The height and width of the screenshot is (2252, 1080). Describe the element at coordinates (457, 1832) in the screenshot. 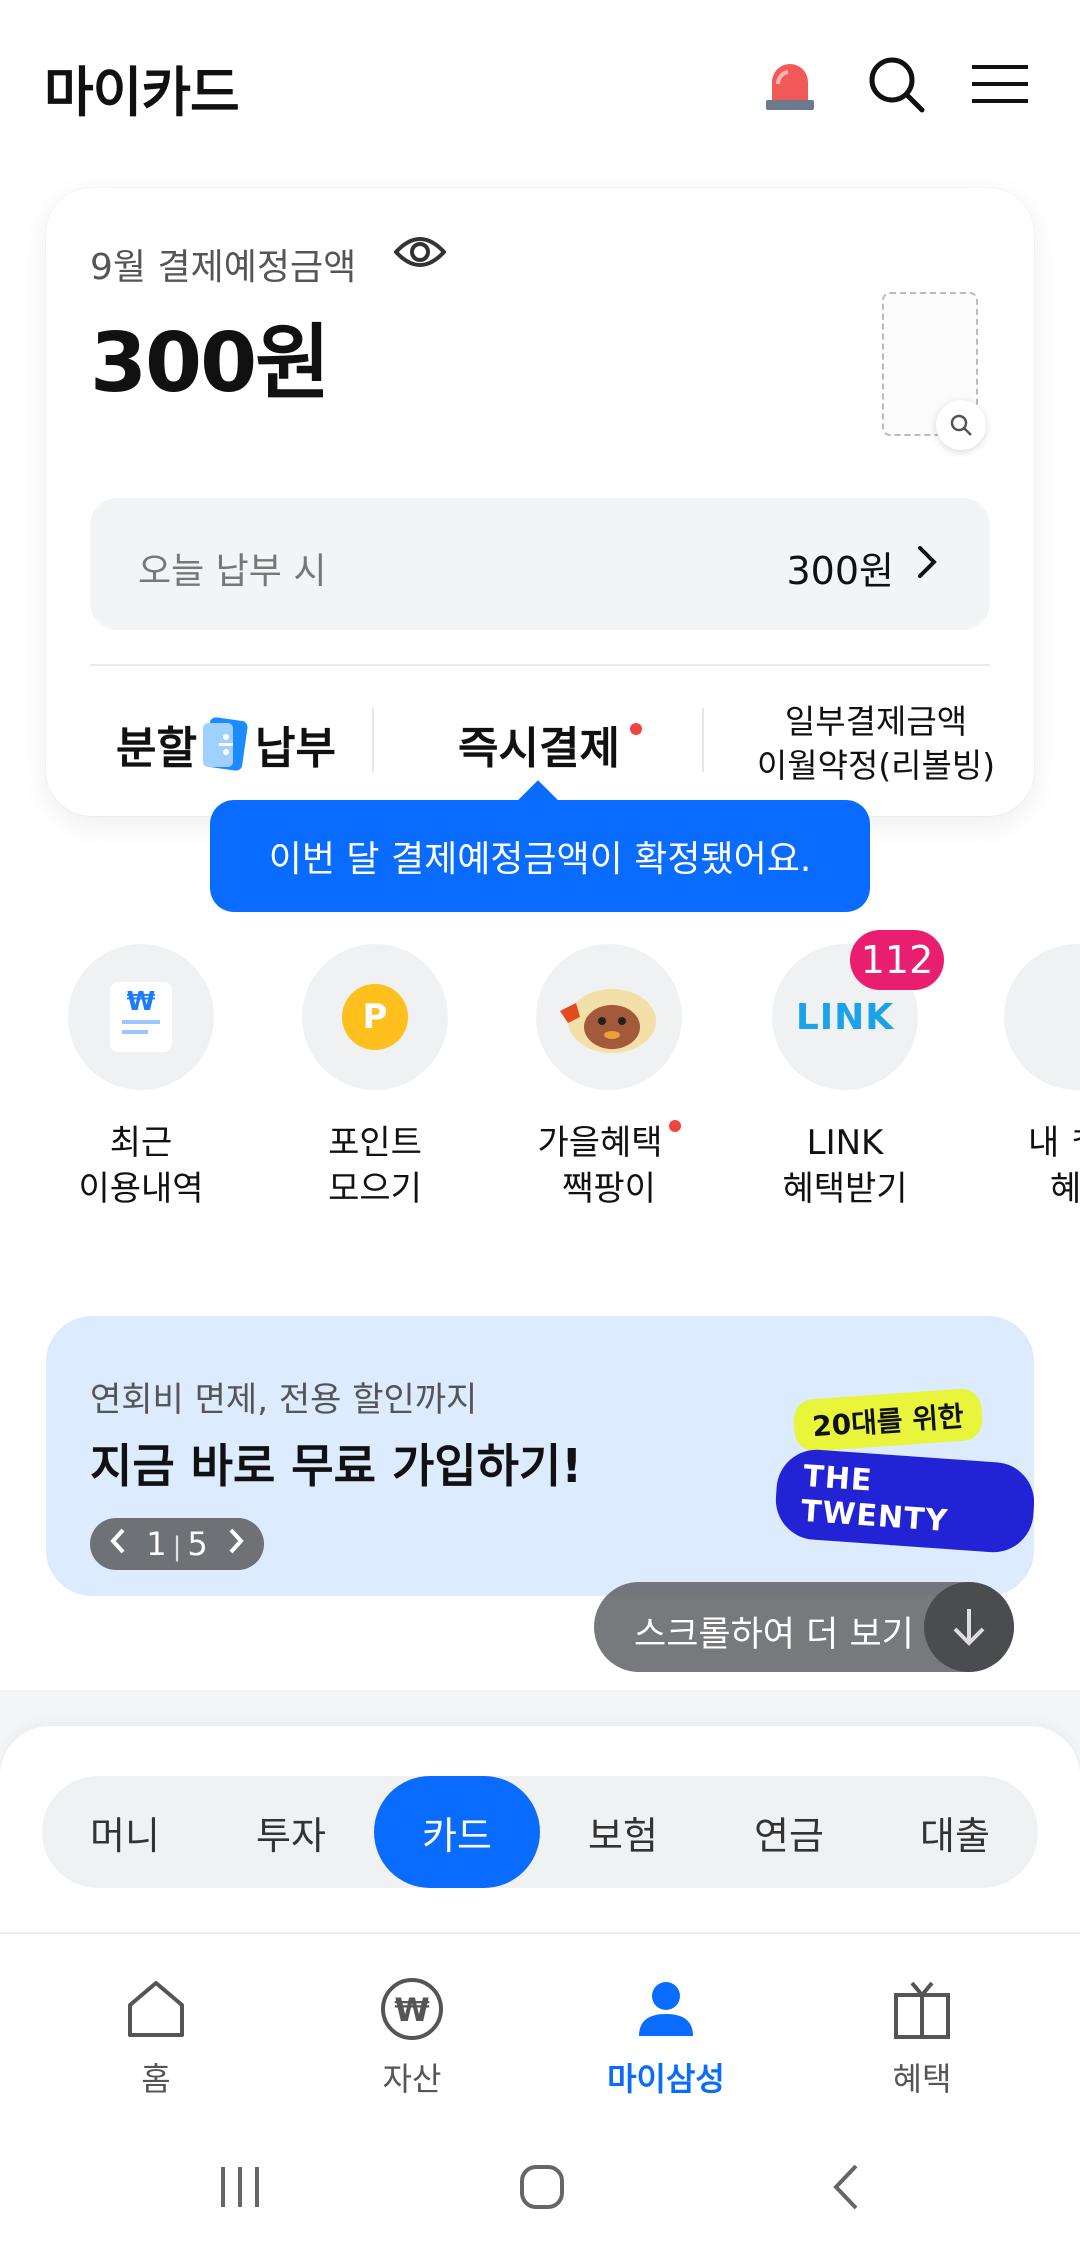

I see `tab-card: 카드` at that location.